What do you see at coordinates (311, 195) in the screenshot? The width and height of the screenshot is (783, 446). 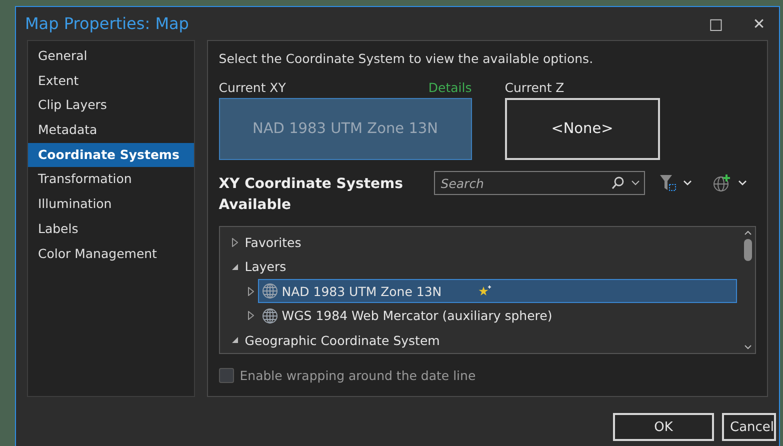 I see `section-heading: XY Coordinate Systems Available` at bounding box center [311, 195].